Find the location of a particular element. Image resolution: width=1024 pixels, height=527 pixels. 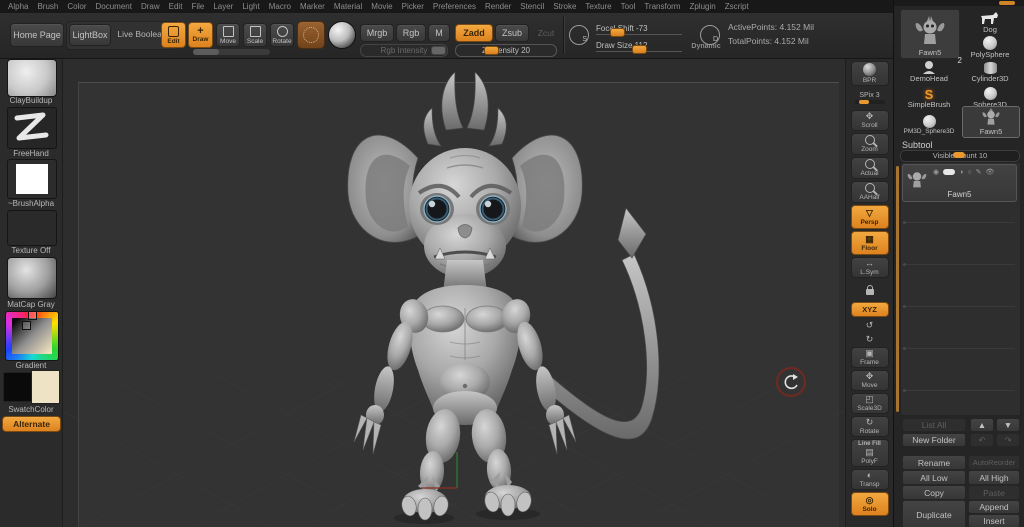

spix-track is located at coordinates (869, 102).